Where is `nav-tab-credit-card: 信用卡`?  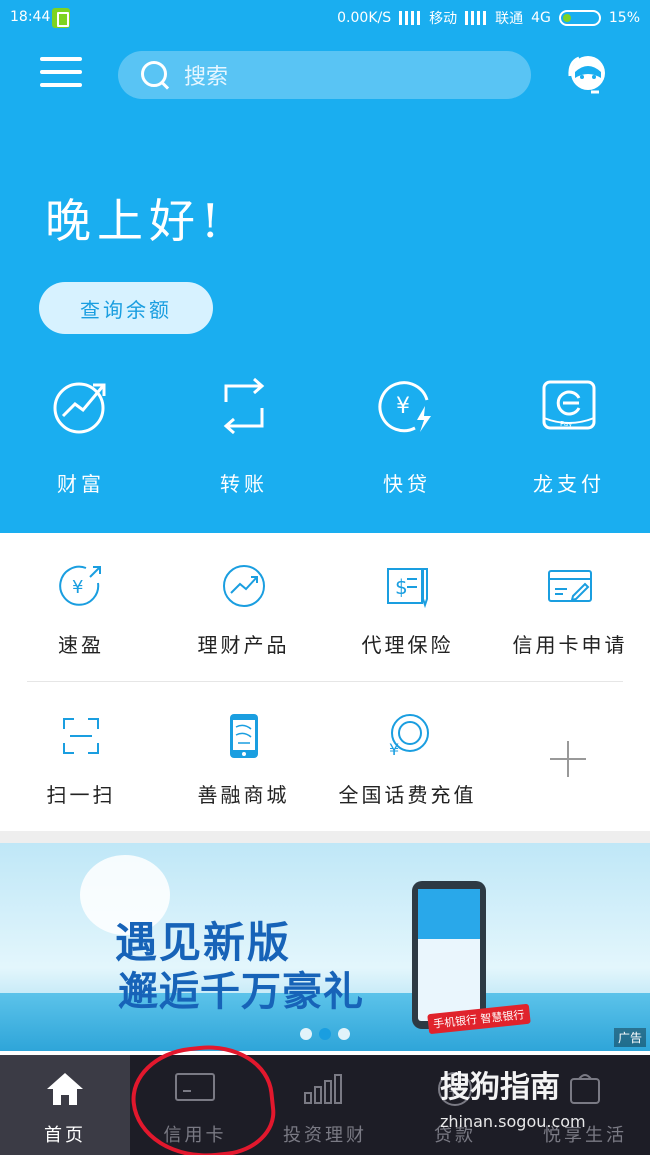 nav-tab-credit-card: 信用卡 is located at coordinates (195, 1105).